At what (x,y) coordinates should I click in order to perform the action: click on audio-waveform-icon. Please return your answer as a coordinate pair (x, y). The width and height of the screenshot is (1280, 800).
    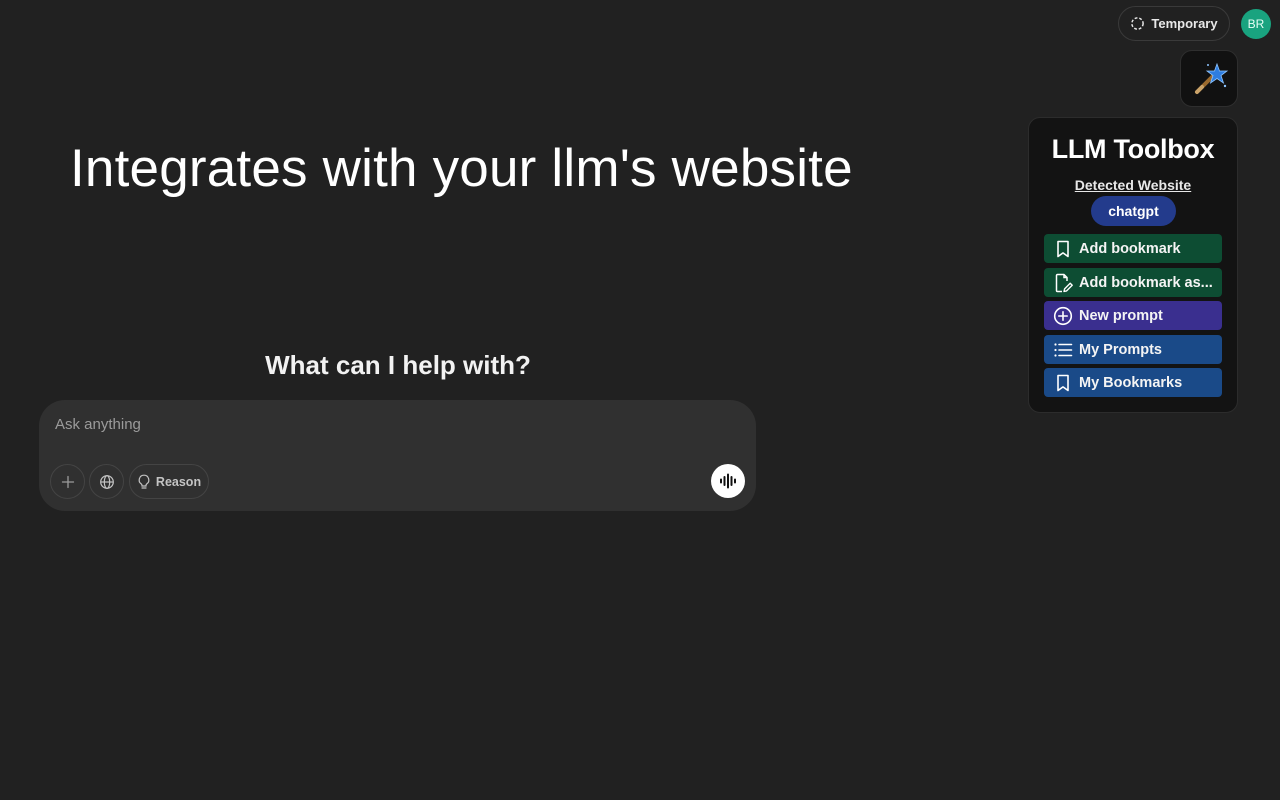
    Looking at the image, I should click on (728, 481).